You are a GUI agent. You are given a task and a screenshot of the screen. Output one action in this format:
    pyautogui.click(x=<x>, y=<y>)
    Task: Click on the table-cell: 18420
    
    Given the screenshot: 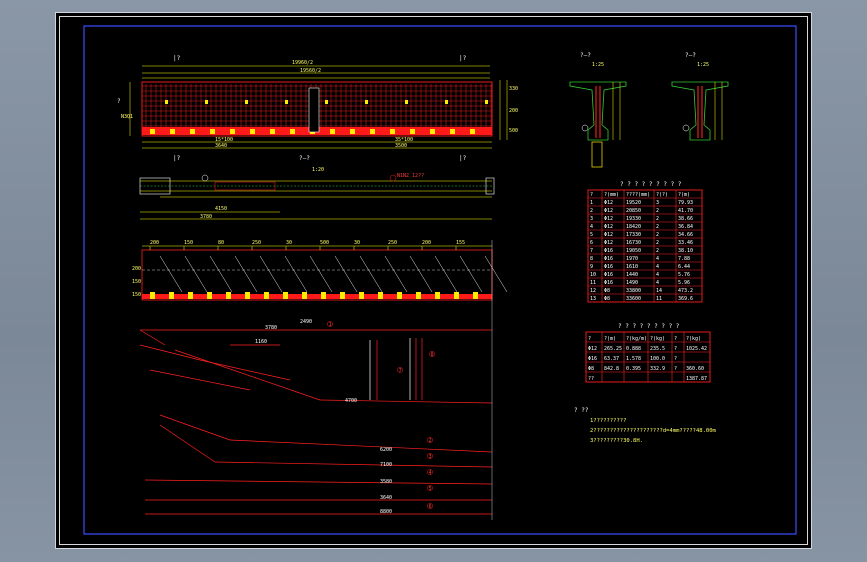 What is the action you would take?
    pyautogui.click(x=633, y=227)
    